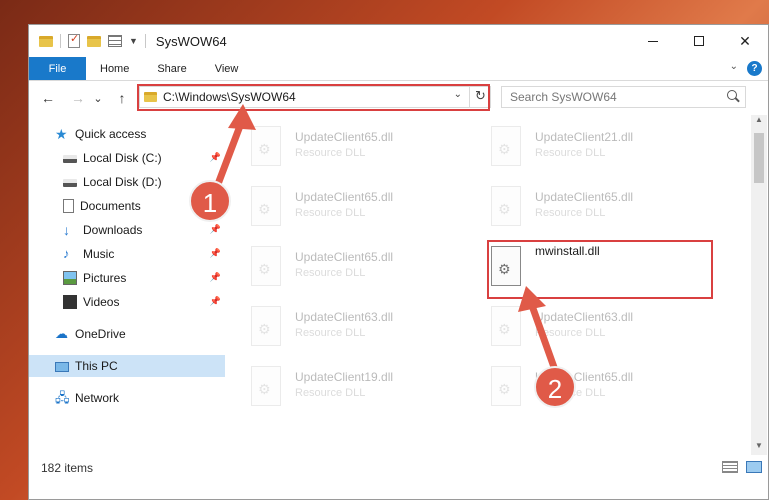  I want to click on divider, so click(60, 41).